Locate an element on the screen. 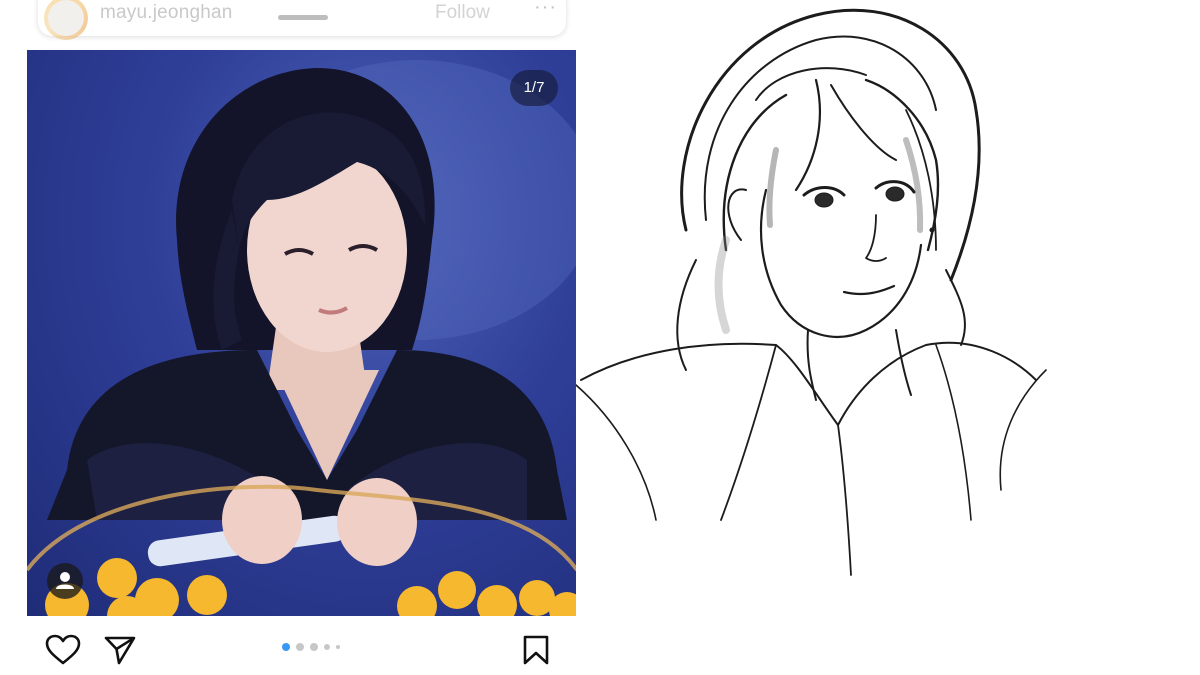 This screenshot has width=1200, height=675. person-icon is located at coordinates (65, 580).